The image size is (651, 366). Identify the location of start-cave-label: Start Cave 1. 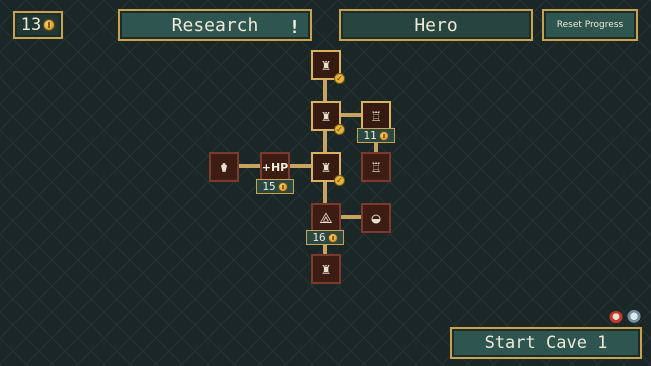
(546, 343).